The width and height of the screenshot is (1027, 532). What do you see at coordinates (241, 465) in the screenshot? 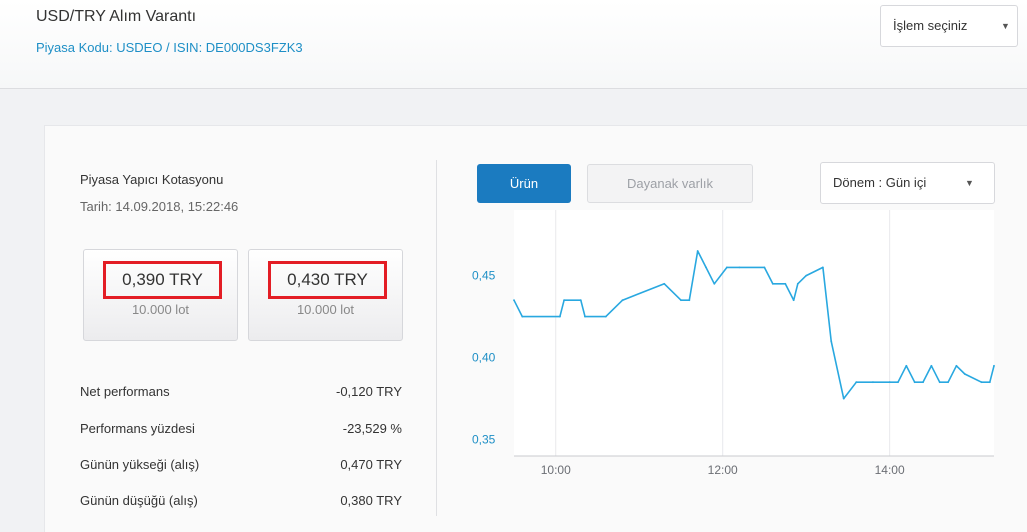
I see `stat-row-day-high: Günün yükseği (alış) 0,470 TRY` at bounding box center [241, 465].